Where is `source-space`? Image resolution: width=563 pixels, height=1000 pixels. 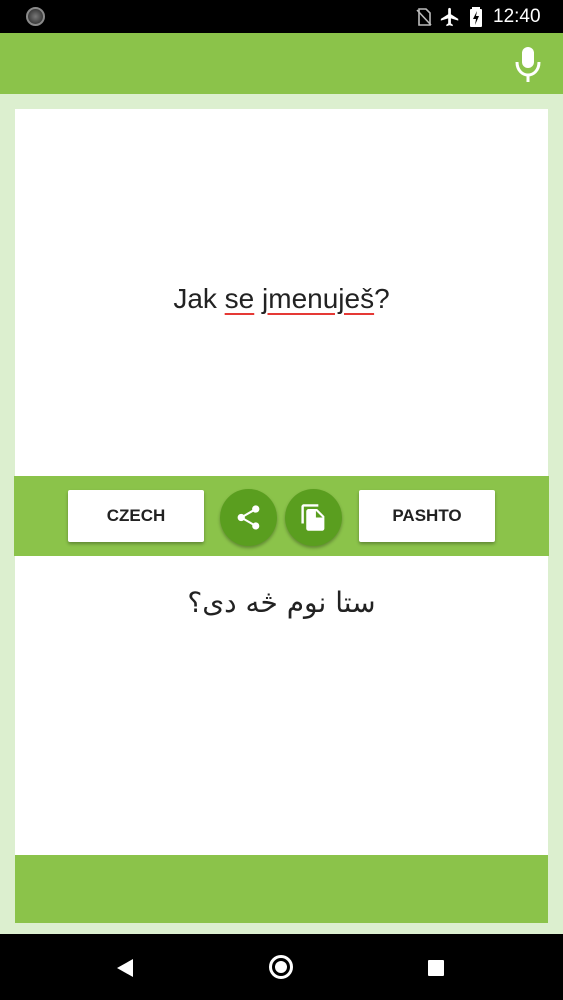
source-space is located at coordinates (258, 298).